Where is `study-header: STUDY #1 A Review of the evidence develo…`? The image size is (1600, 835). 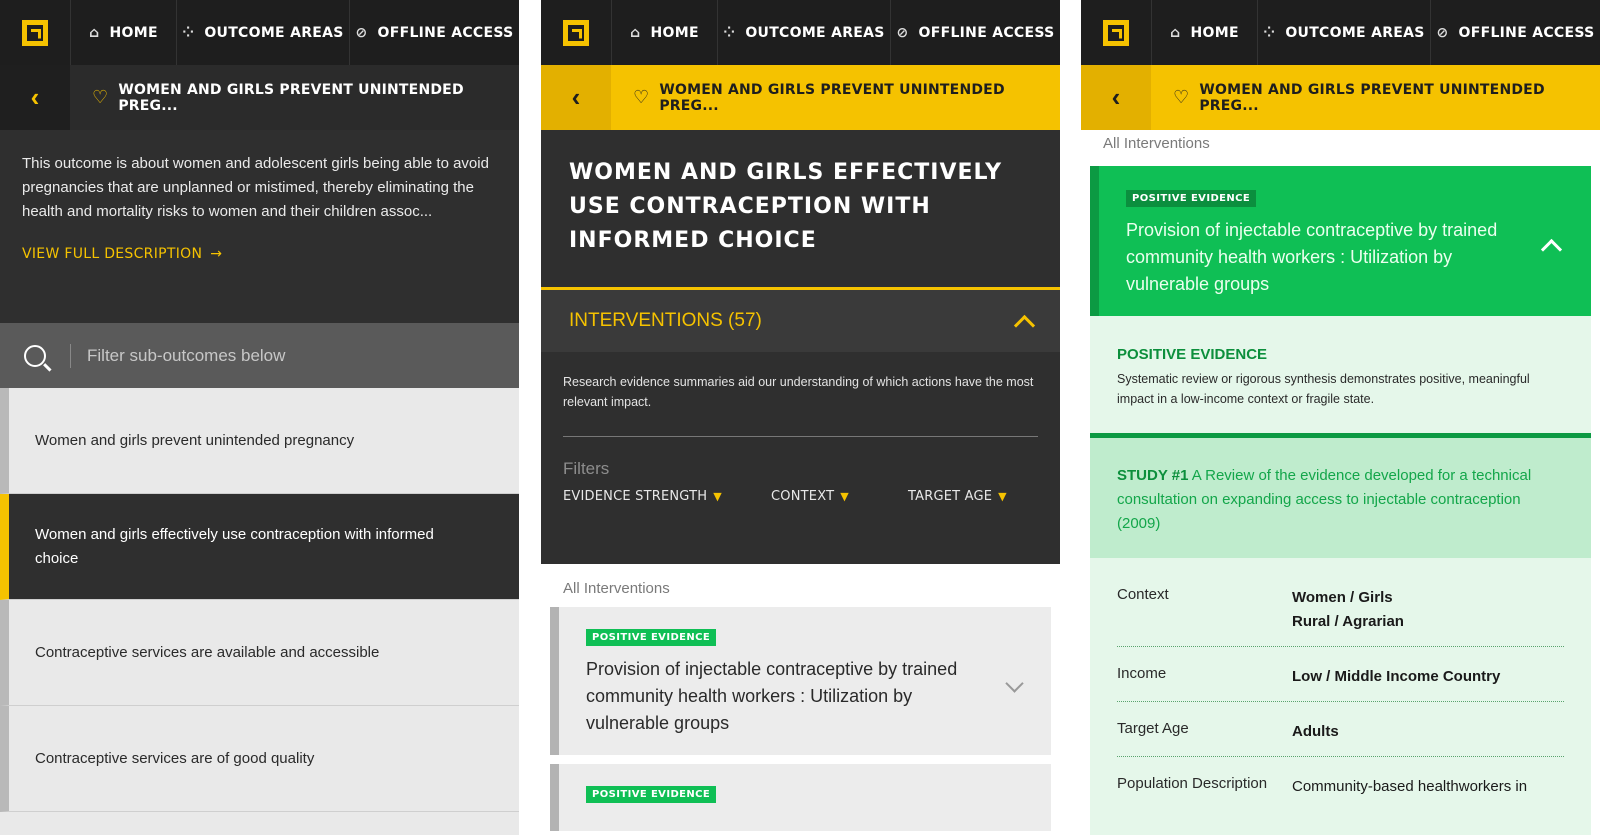 study-header: STUDY #1 A Review of the evidence develo… is located at coordinates (1340, 498).